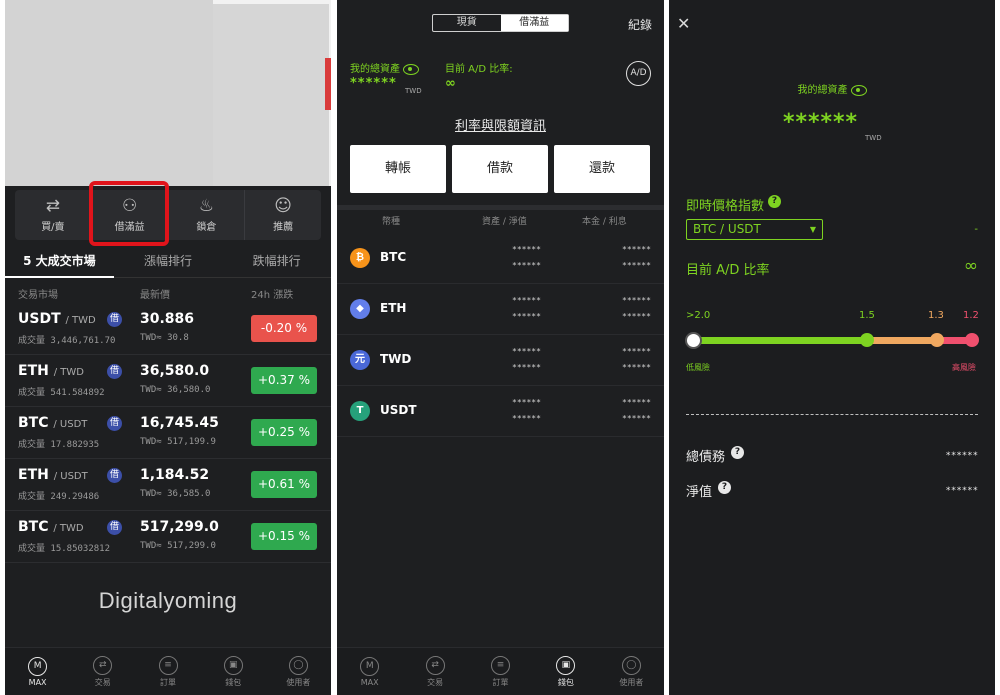 The height and width of the screenshot is (695, 1000). Describe the element at coordinates (467, 23) in the screenshot. I see `tab-spot: 現貨` at that location.